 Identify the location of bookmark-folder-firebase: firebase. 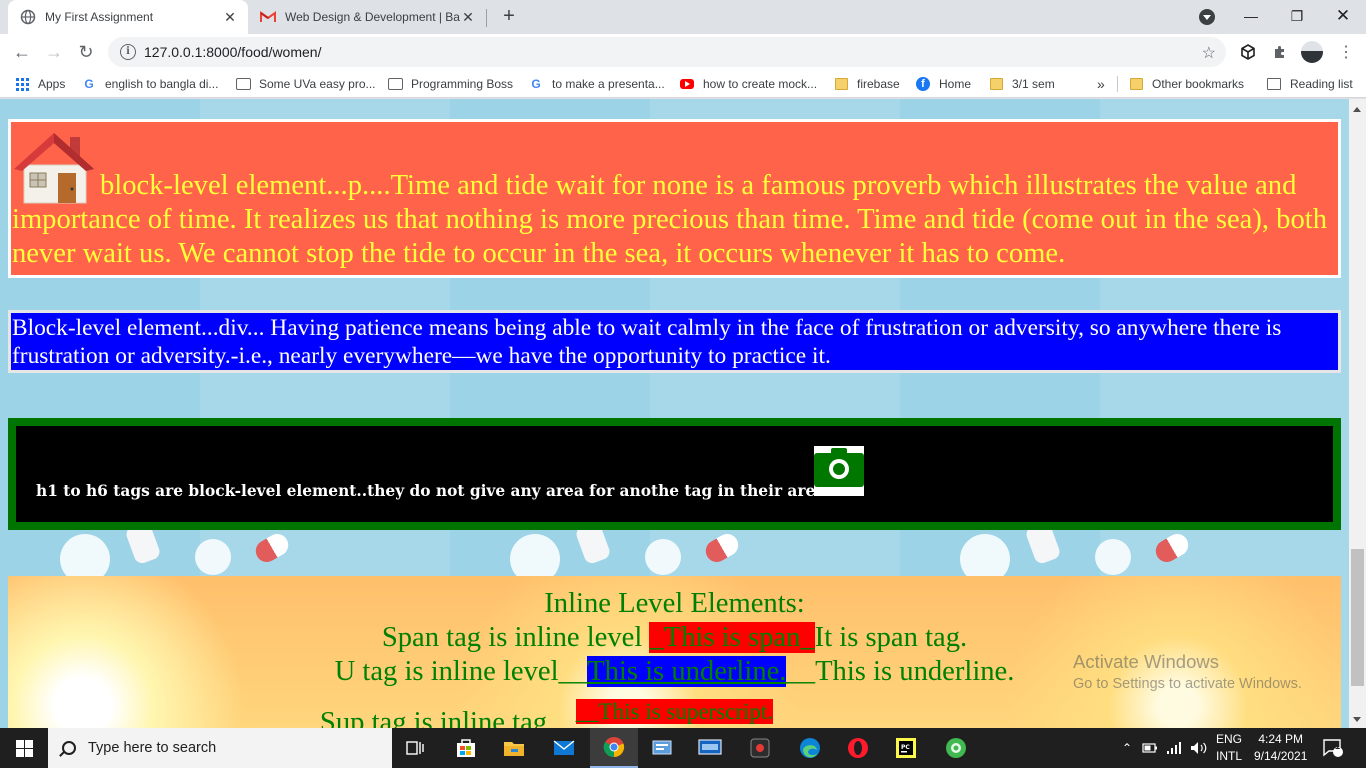
(866, 84).